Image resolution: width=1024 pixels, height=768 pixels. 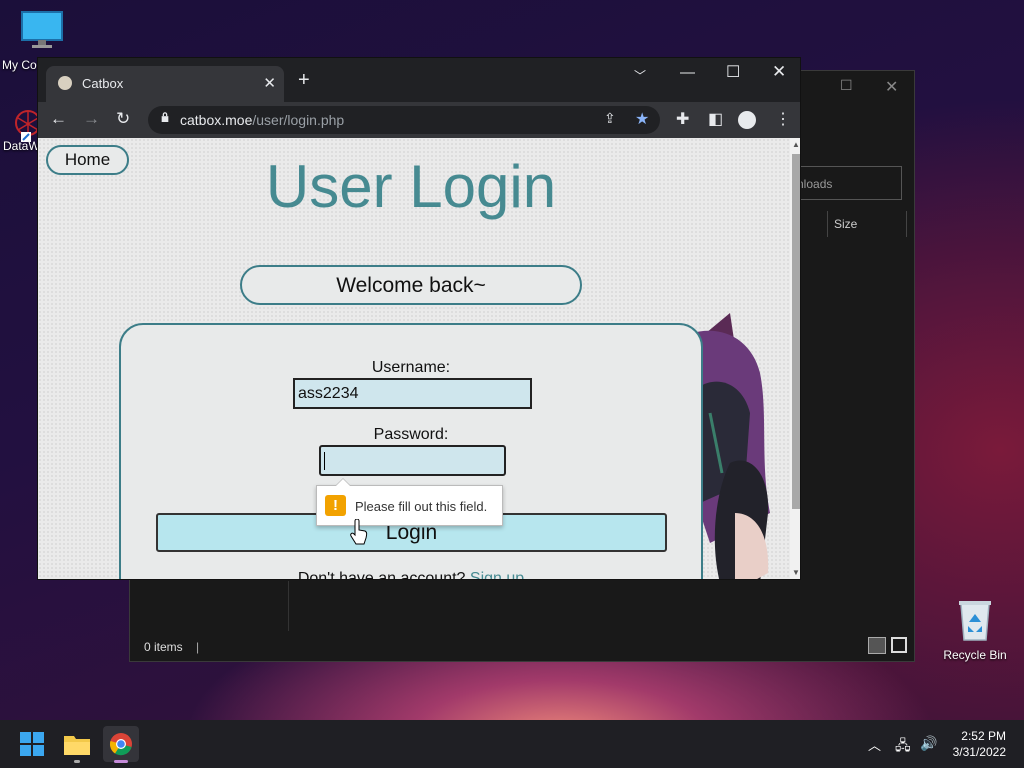 I want to click on monitor-icon, so click(x=42, y=29).